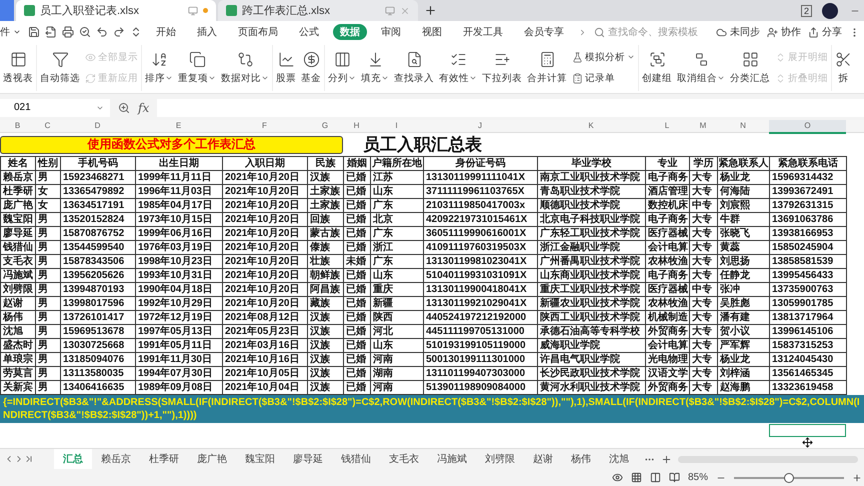 This screenshot has width=864, height=486. Describe the element at coordinates (308, 459) in the screenshot. I see `sheet-tab: 廖导延` at that location.